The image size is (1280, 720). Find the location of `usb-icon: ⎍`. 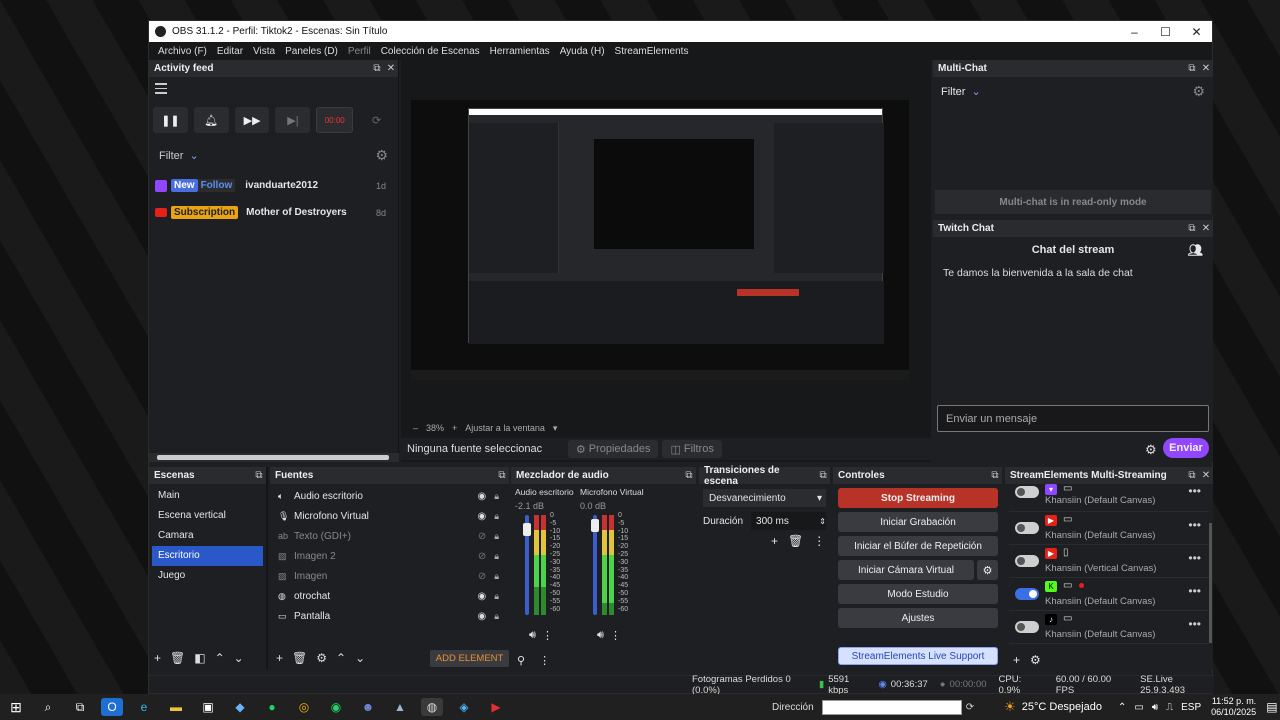

usb-icon: ⎍ is located at coordinates (1169, 707).